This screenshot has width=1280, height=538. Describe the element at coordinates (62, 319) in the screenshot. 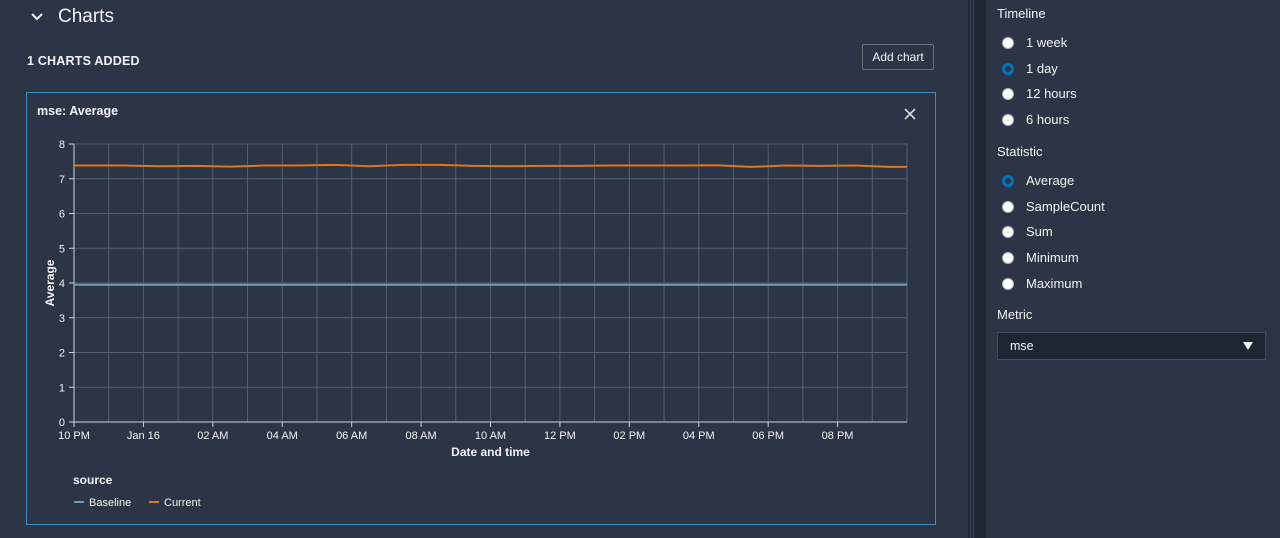

I see `y-tick-label: 3` at that location.